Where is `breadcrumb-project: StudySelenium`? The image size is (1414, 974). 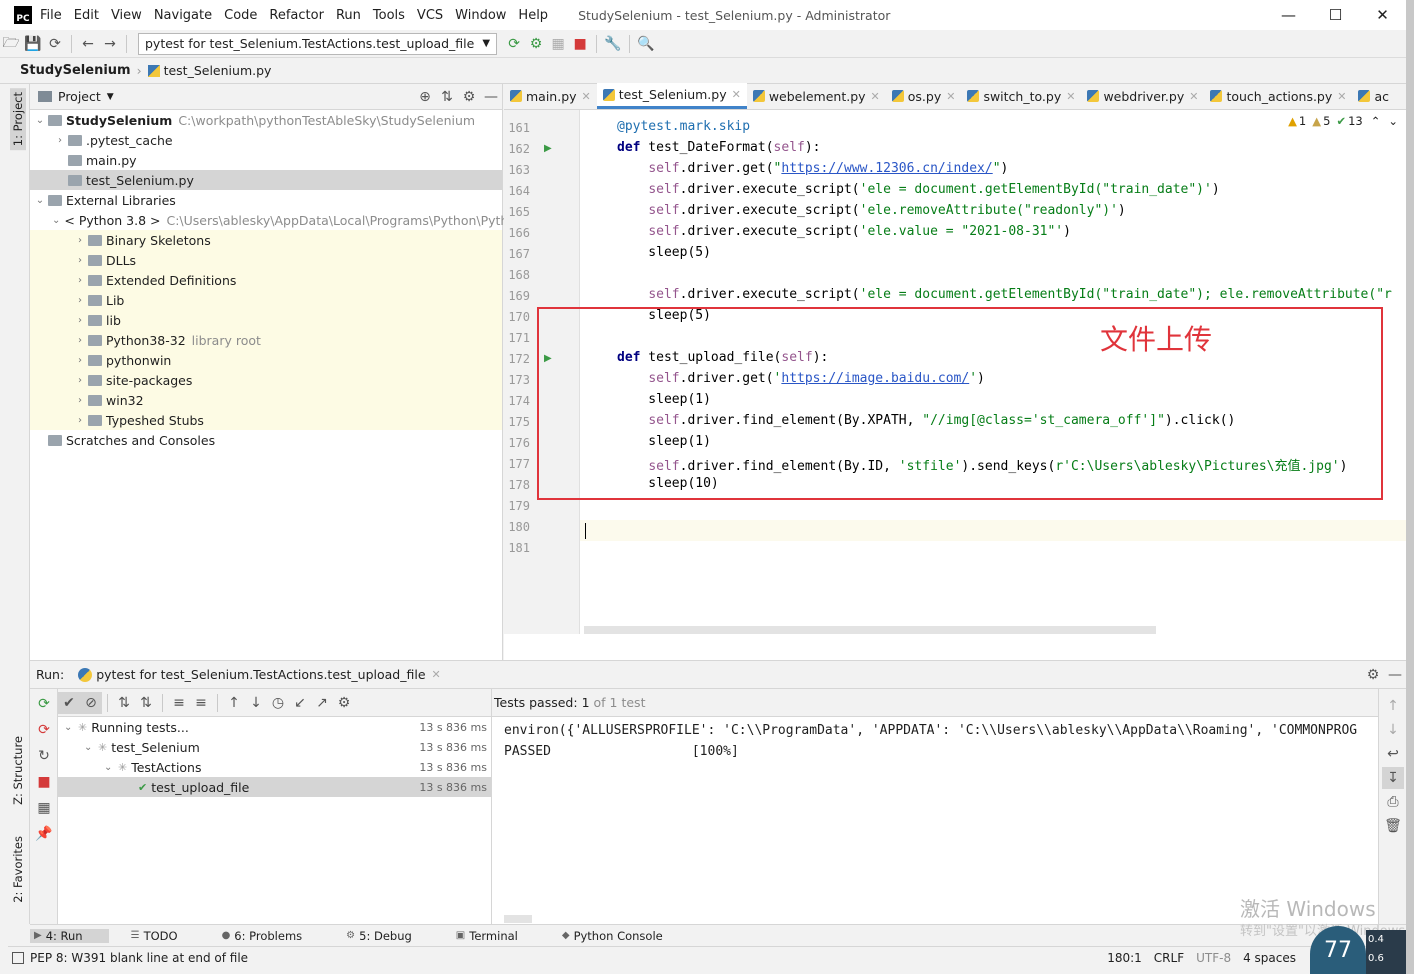
breadcrumb-project: StudySelenium is located at coordinates (75, 70).